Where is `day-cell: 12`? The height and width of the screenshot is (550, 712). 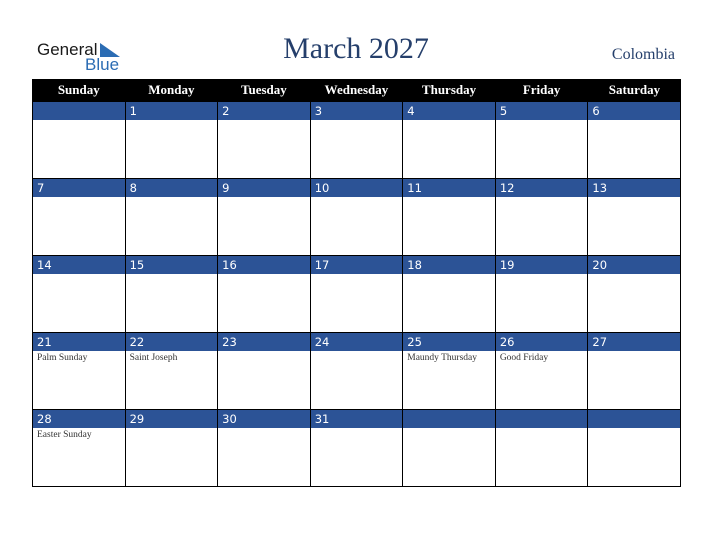
day-cell: 12 is located at coordinates (541, 217).